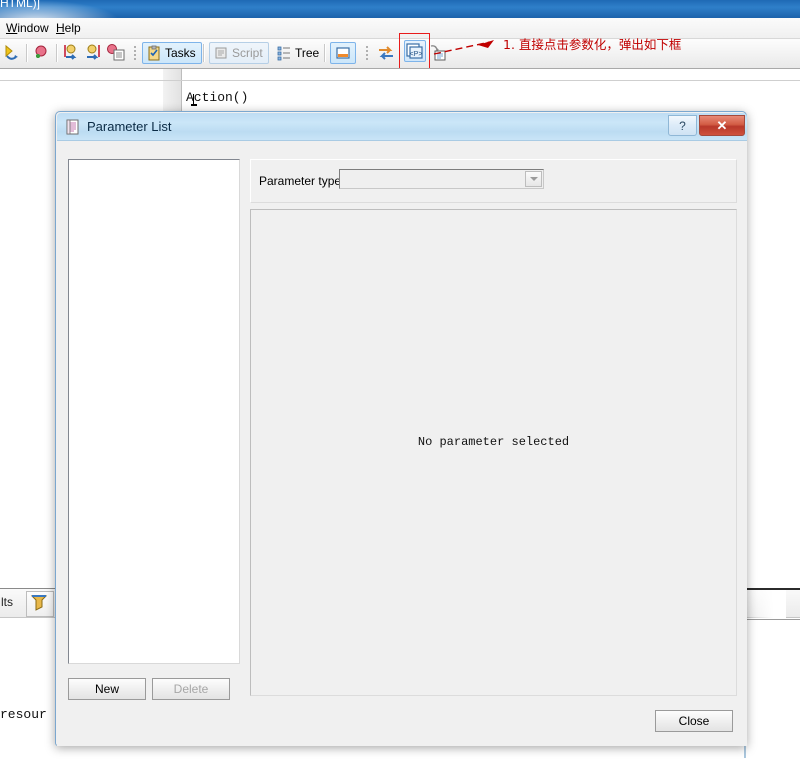 Image resolution: width=800 pixels, height=759 pixels. What do you see at coordinates (12, 53) in the screenshot?
I see `run-icon` at bounding box center [12, 53].